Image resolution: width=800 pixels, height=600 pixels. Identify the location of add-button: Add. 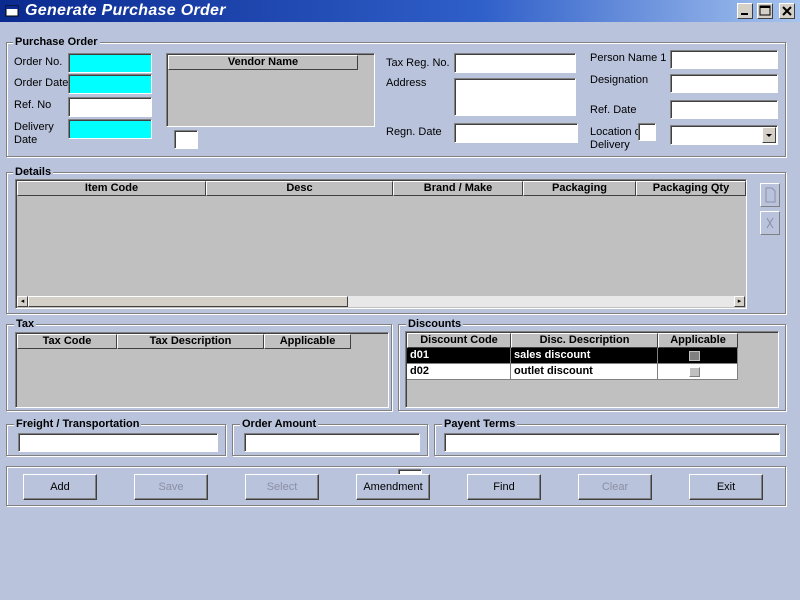
(60, 487).